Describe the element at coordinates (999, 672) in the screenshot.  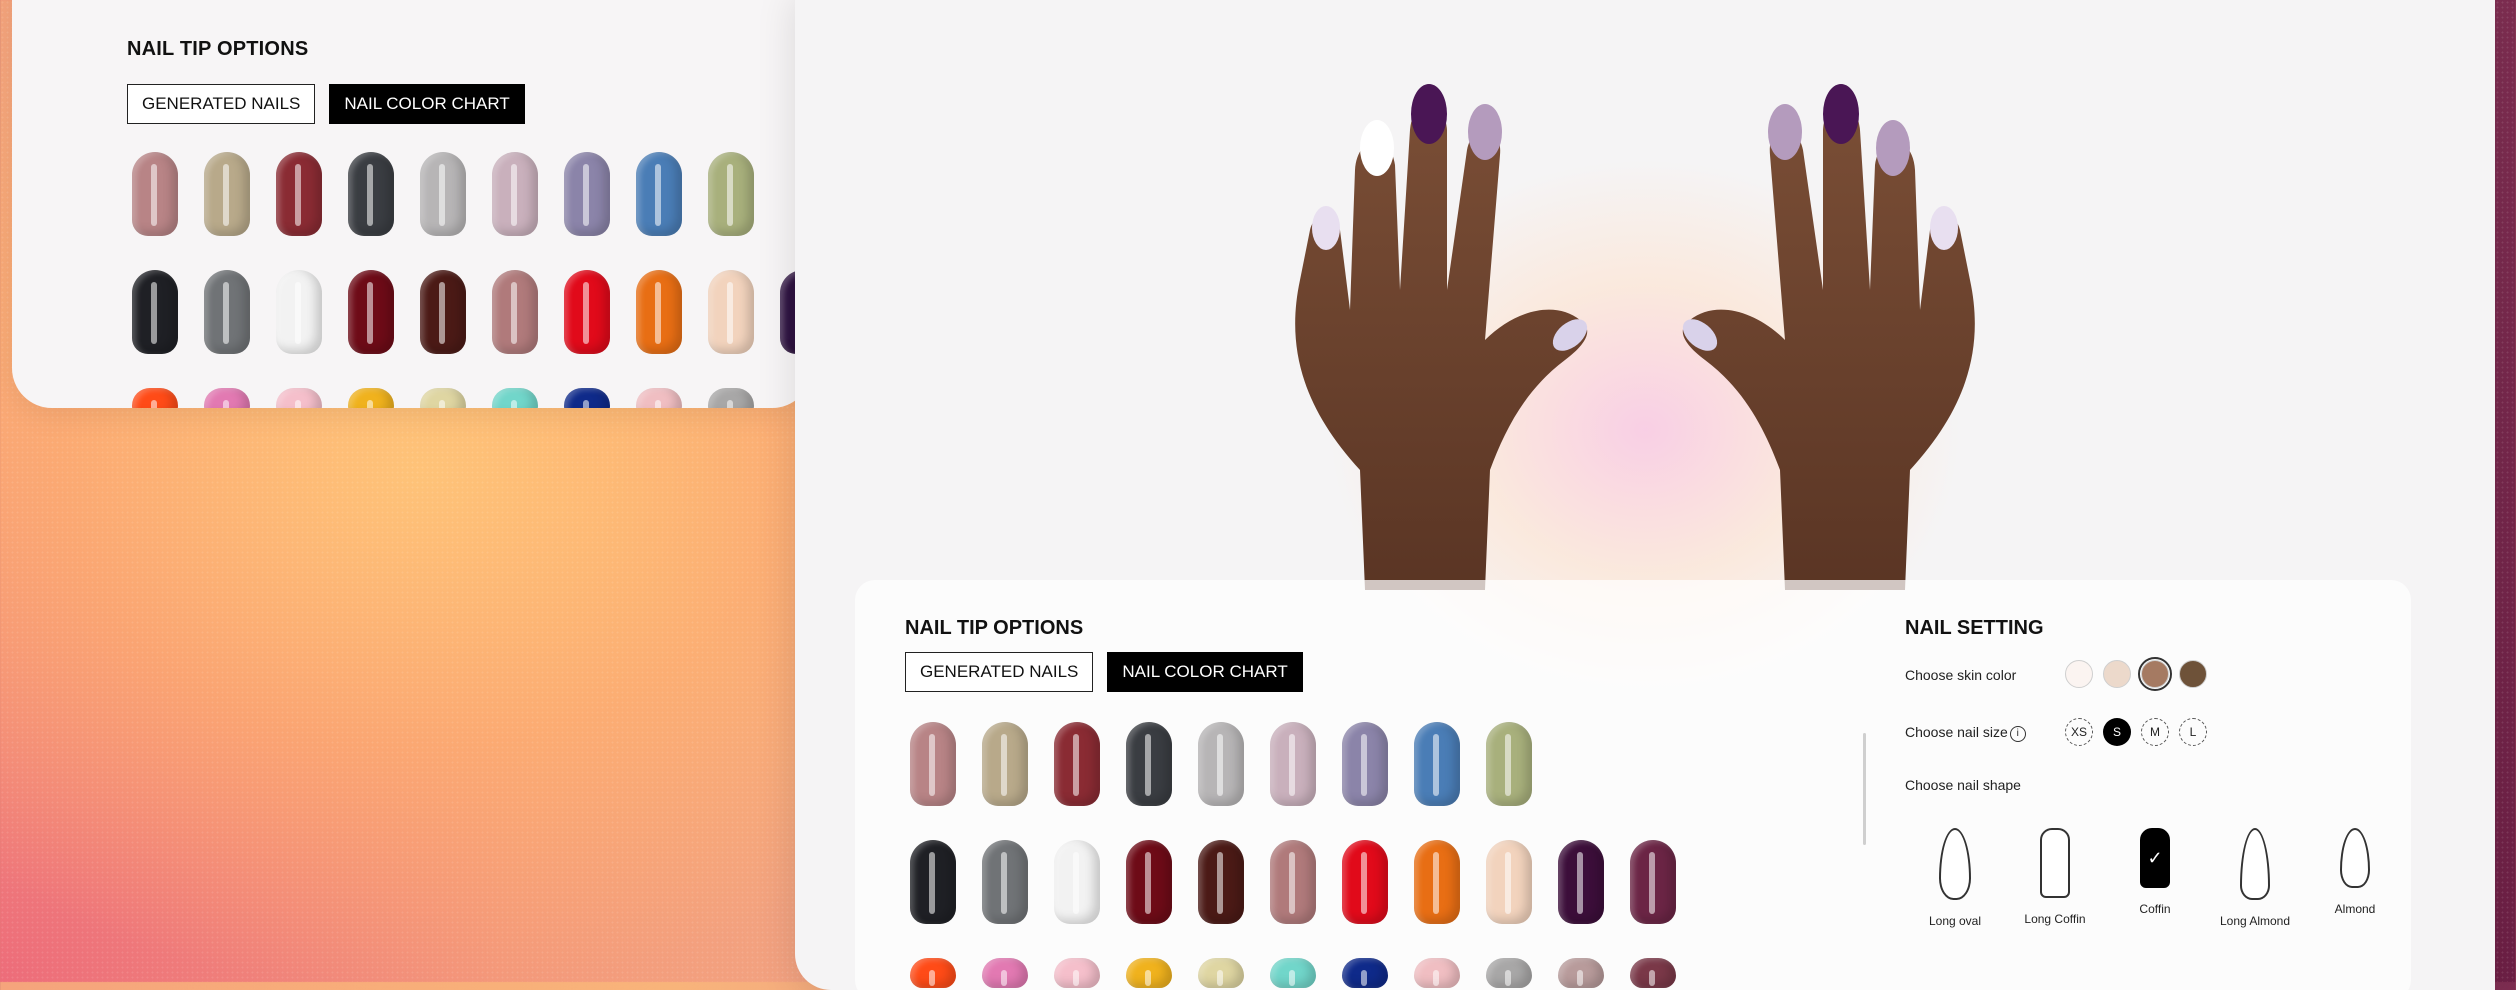
I see `tab-generated-nails: GENERATED NAILS` at that location.